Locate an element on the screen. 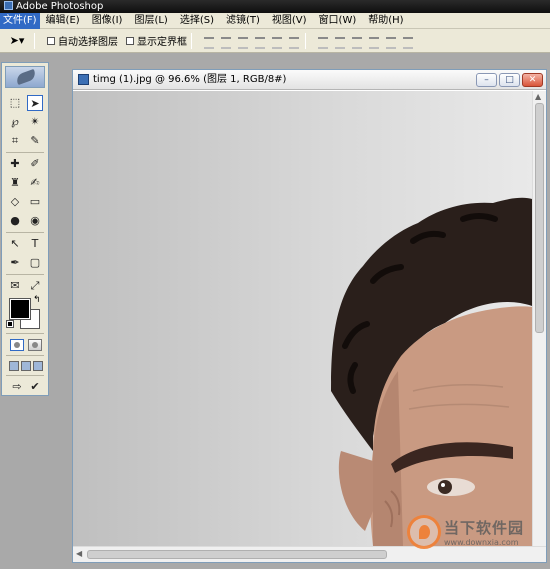  distribute-right-icon is located at coordinates (408, 41).